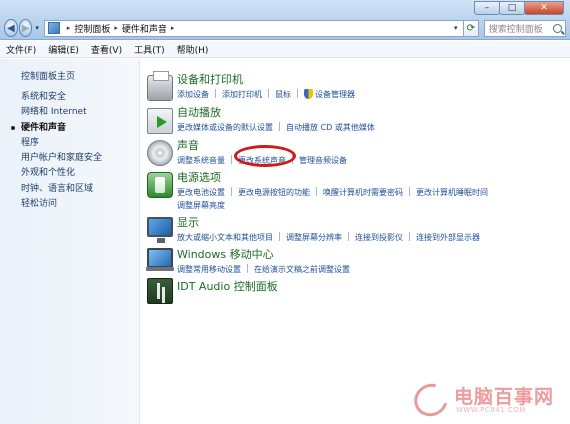 The height and width of the screenshot is (424, 570). What do you see at coordinates (61, 173) in the screenshot?
I see `sidebar-item-appearance: 外观和个性化` at bounding box center [61, 173].